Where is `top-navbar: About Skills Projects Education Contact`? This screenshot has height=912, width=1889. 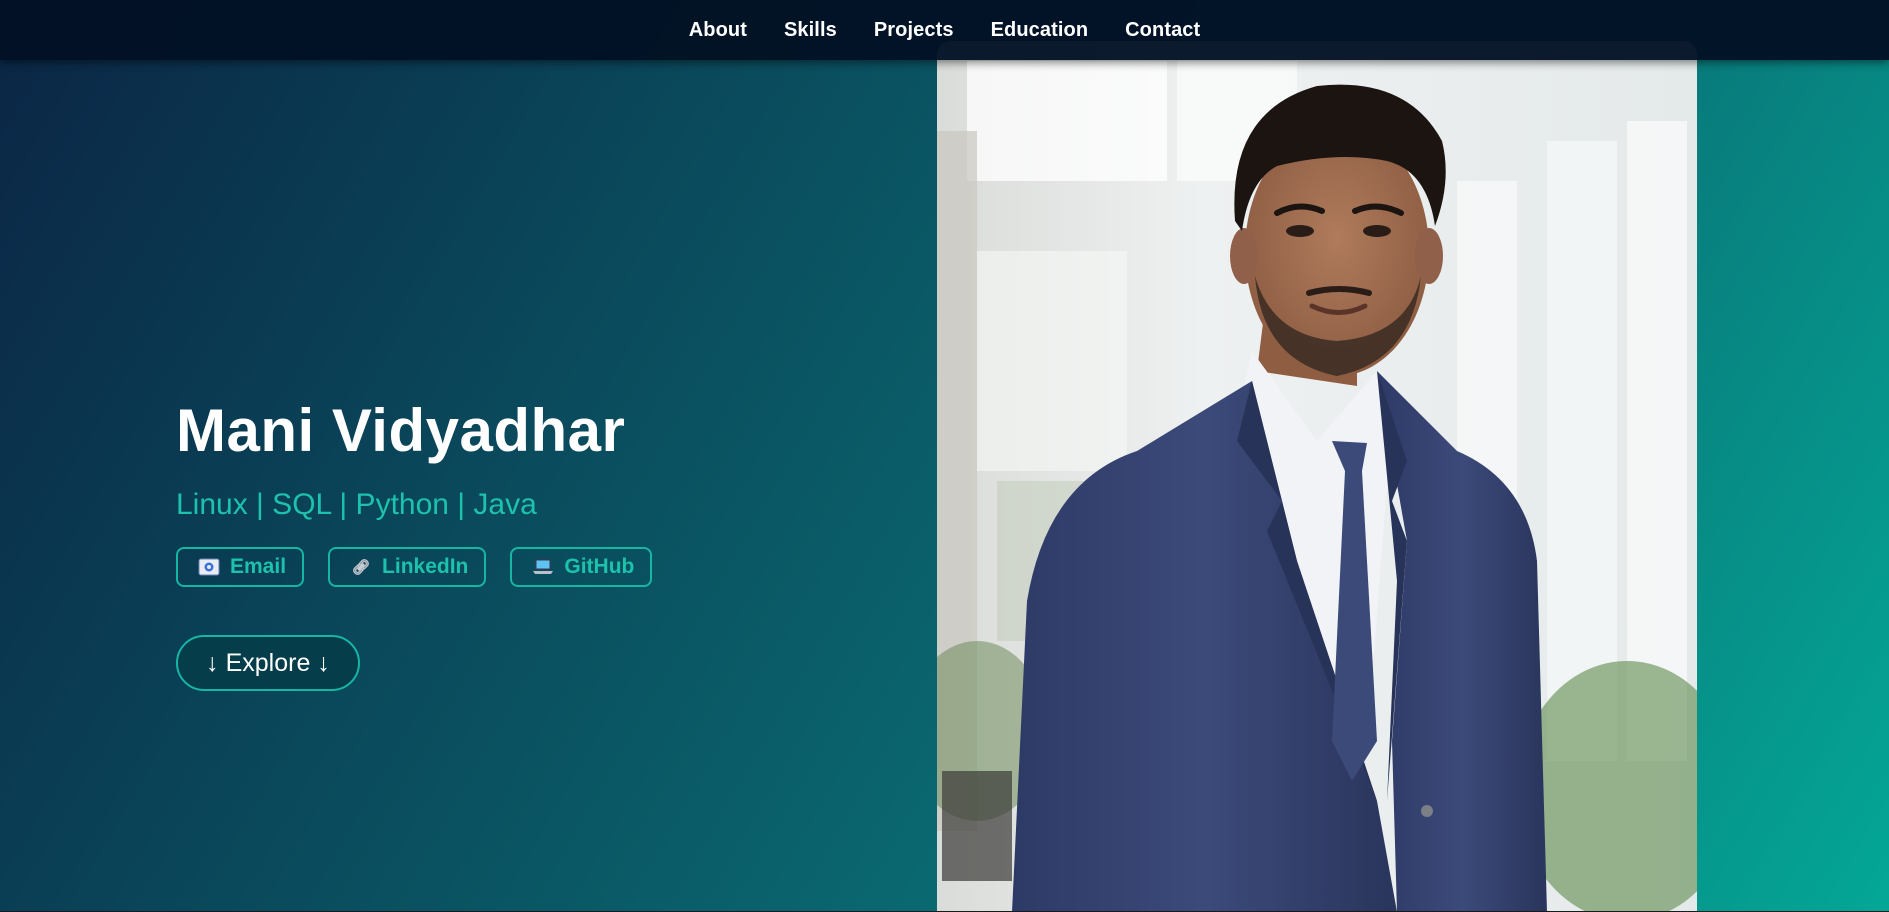 top-navbar: About Skills Projects Education Contact is located at coordinates (944, 30).